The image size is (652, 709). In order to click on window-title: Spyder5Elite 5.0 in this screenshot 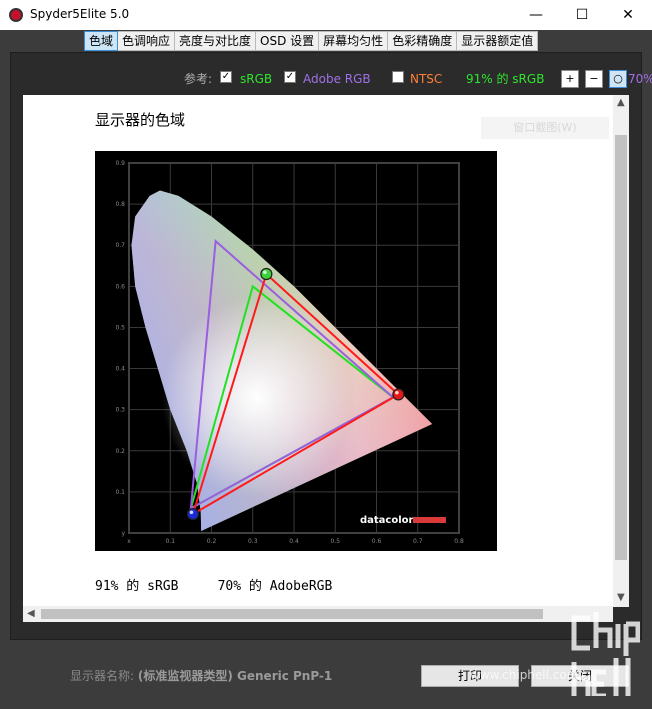, I will do `click(80, 14)`.